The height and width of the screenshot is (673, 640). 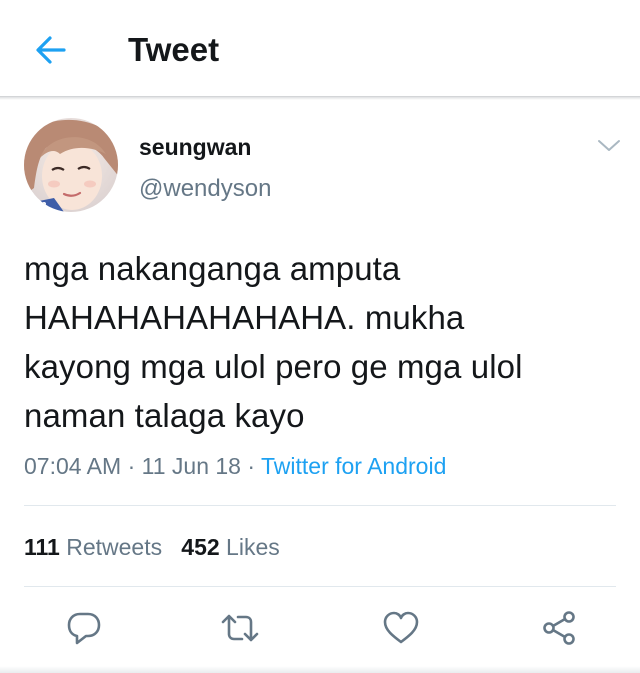 I want to click on retweets-label: Retweets, so click(x=114, y=547).